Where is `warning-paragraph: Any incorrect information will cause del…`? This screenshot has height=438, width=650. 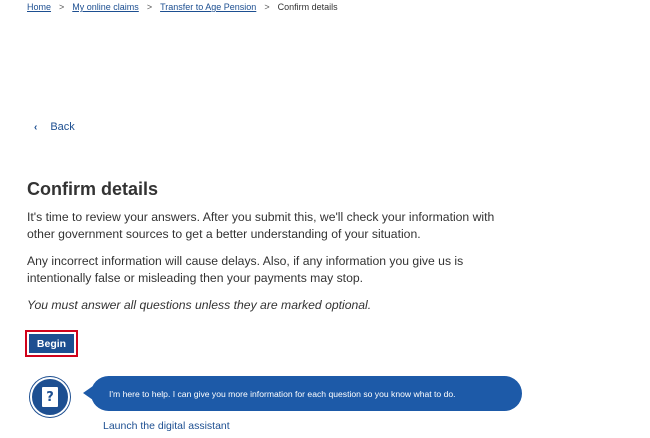
warning-paragraph: Any incorrect information will cause del… is located at coordinates (245, 269).